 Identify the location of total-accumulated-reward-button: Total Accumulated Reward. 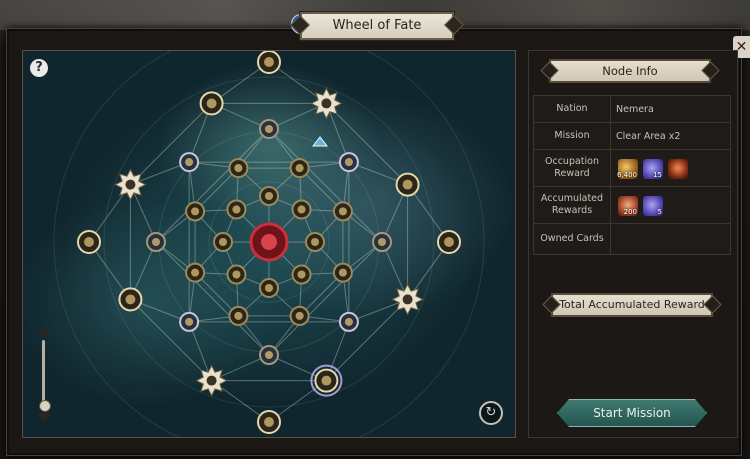
(632, 305).